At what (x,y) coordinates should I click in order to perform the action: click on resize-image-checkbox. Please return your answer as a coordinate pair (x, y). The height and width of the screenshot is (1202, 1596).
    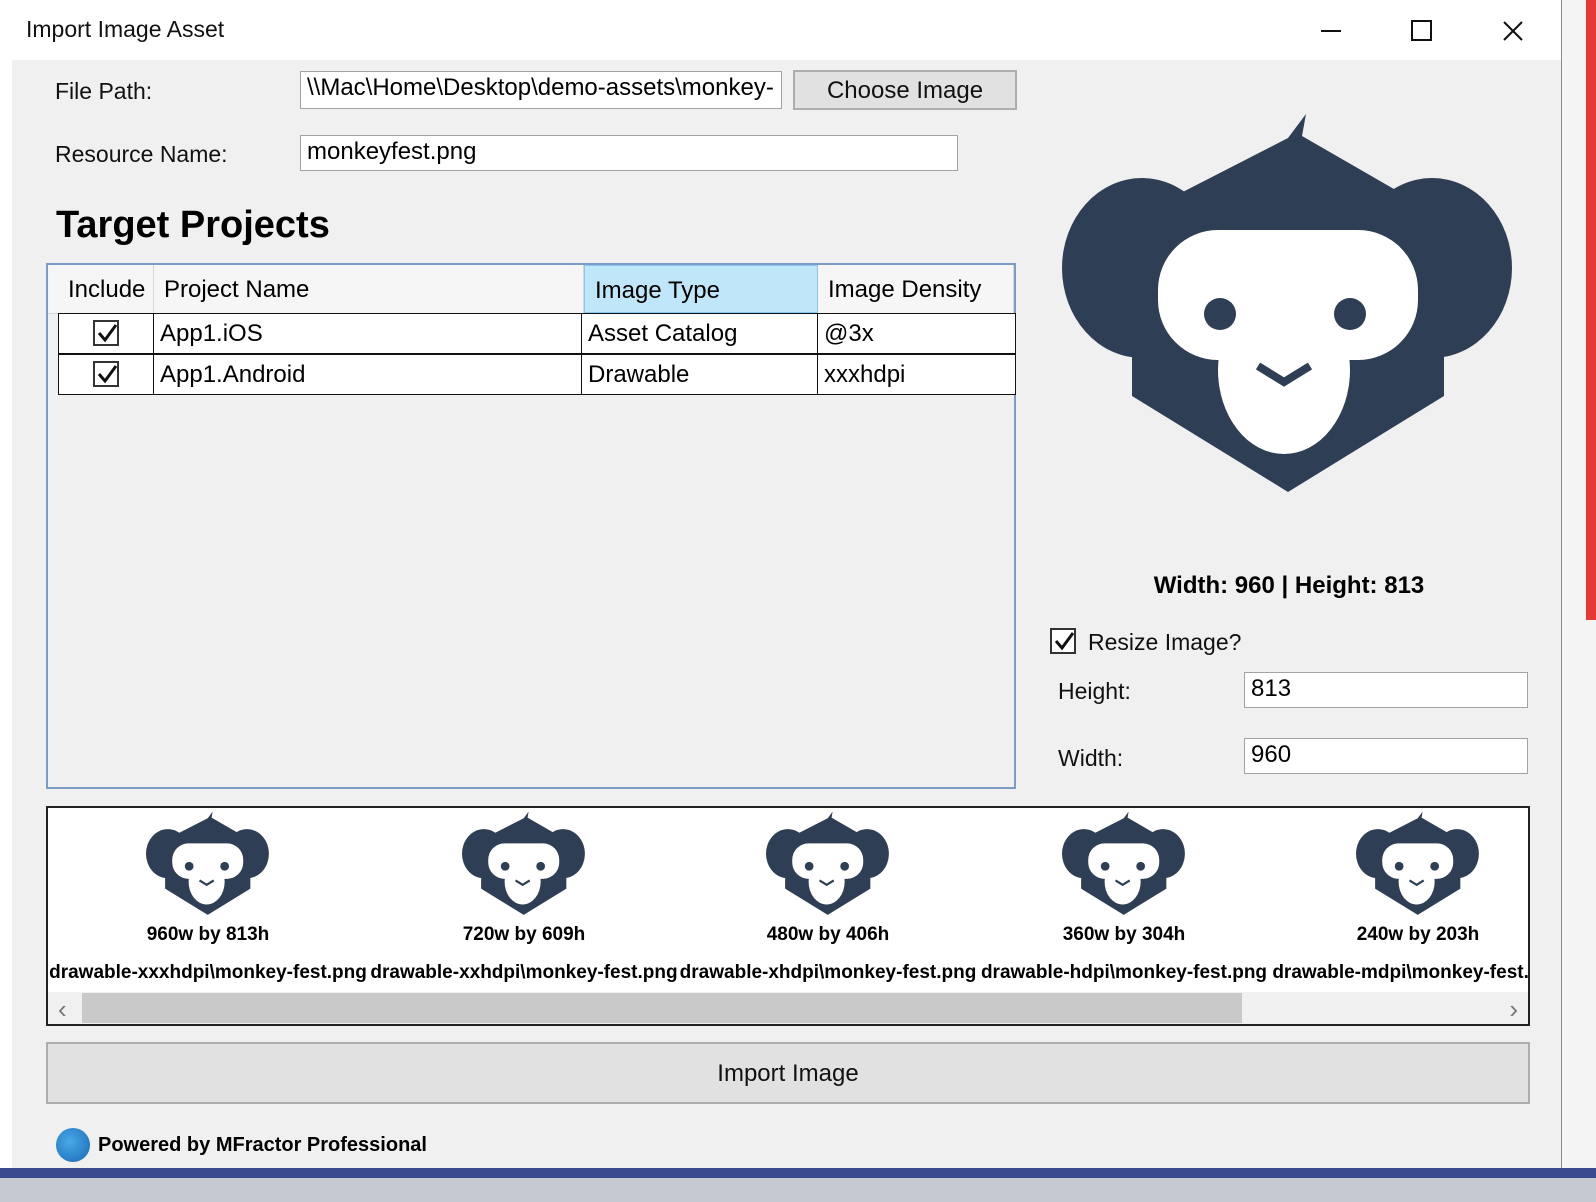
    Looking at the image, I should click on (1063, 641).